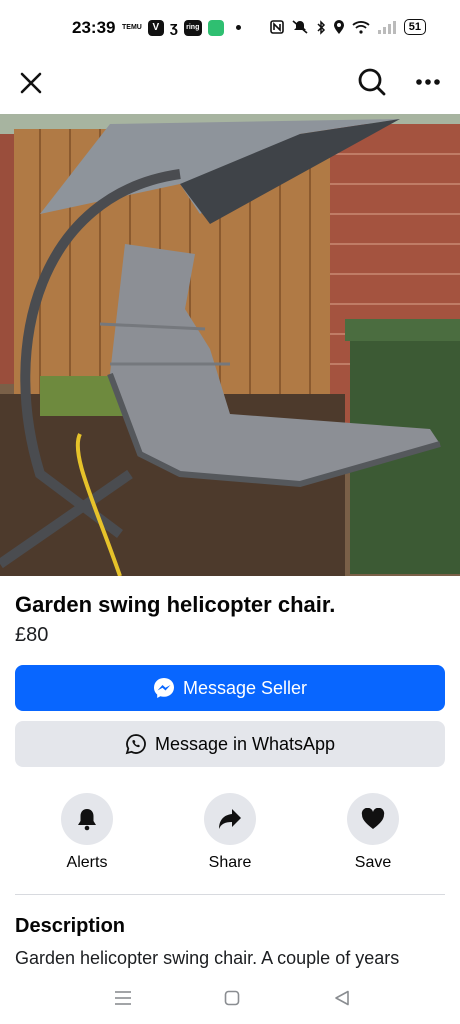 The width and height of the screenshot is (460, 1024). I want to click on search-icon, so click(372, 82).